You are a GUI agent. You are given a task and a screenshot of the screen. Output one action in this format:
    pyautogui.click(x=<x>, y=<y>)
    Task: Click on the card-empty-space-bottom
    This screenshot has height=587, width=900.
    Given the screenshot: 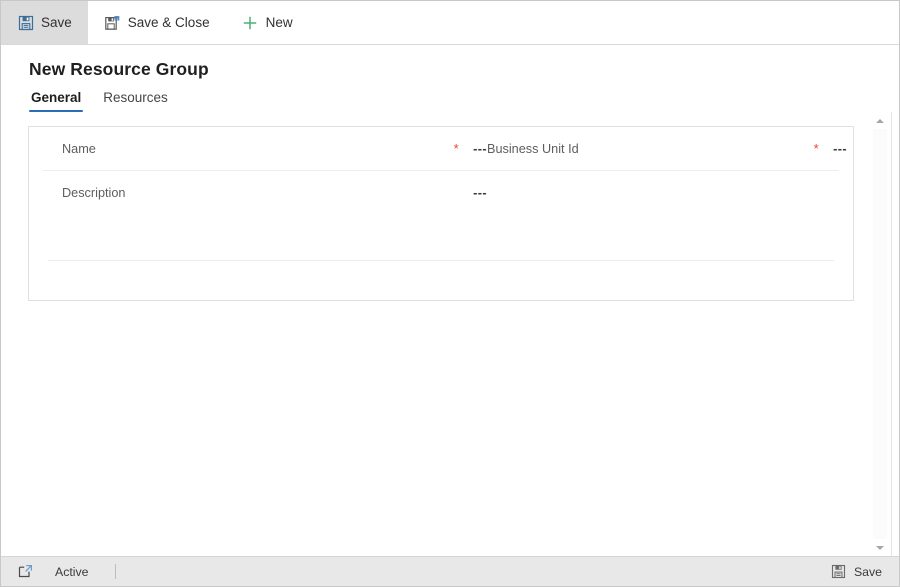 What is the action you would take?
    pyautogui.click(x=441, y=283)
    